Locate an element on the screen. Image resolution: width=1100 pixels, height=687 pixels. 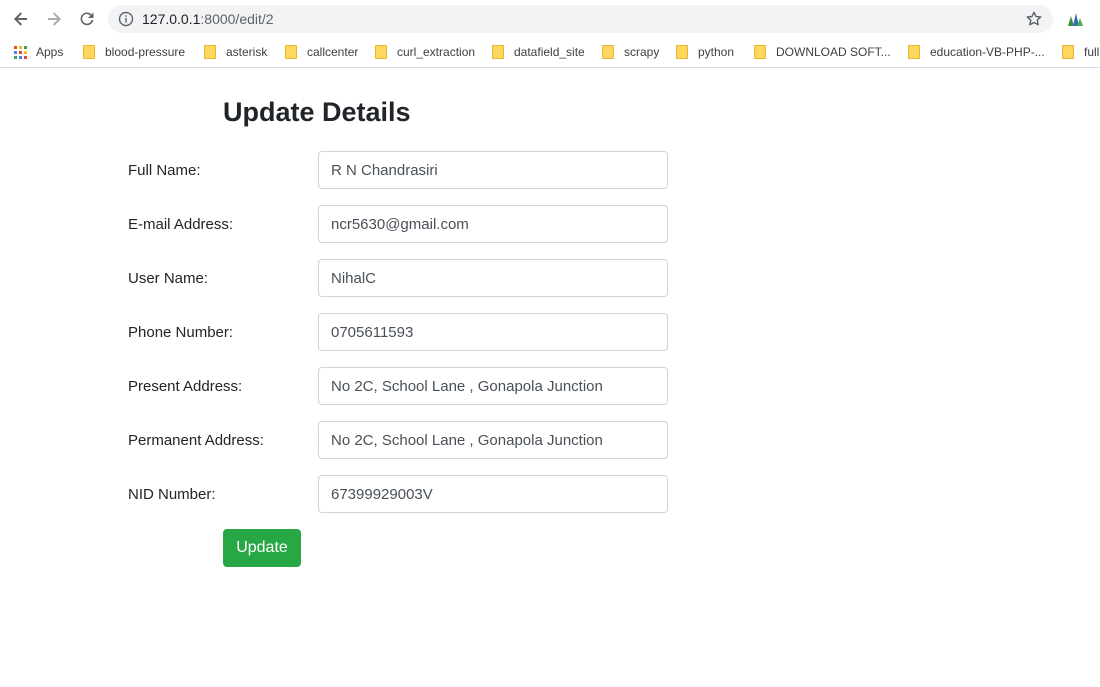
bookmark-label: datafield_site is located at coordinates (549, 52).